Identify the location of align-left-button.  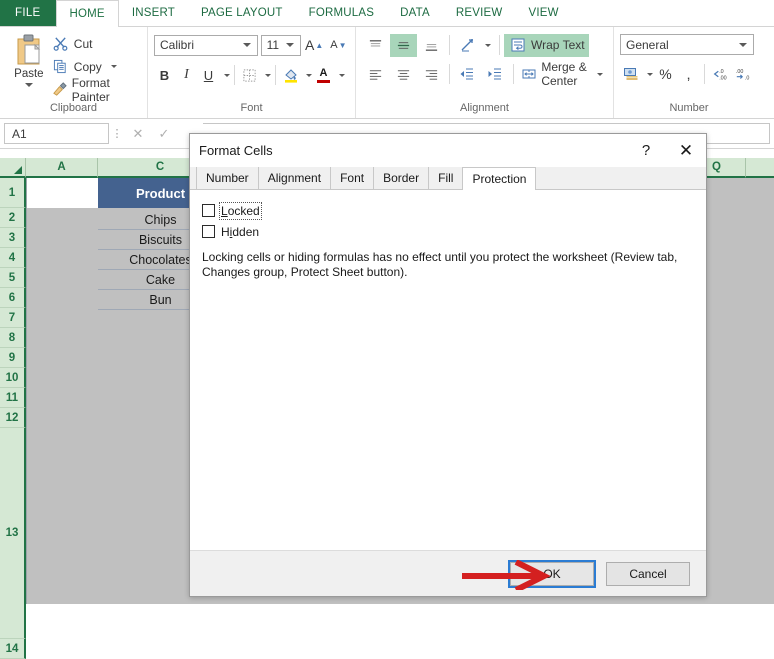
(375, 74).